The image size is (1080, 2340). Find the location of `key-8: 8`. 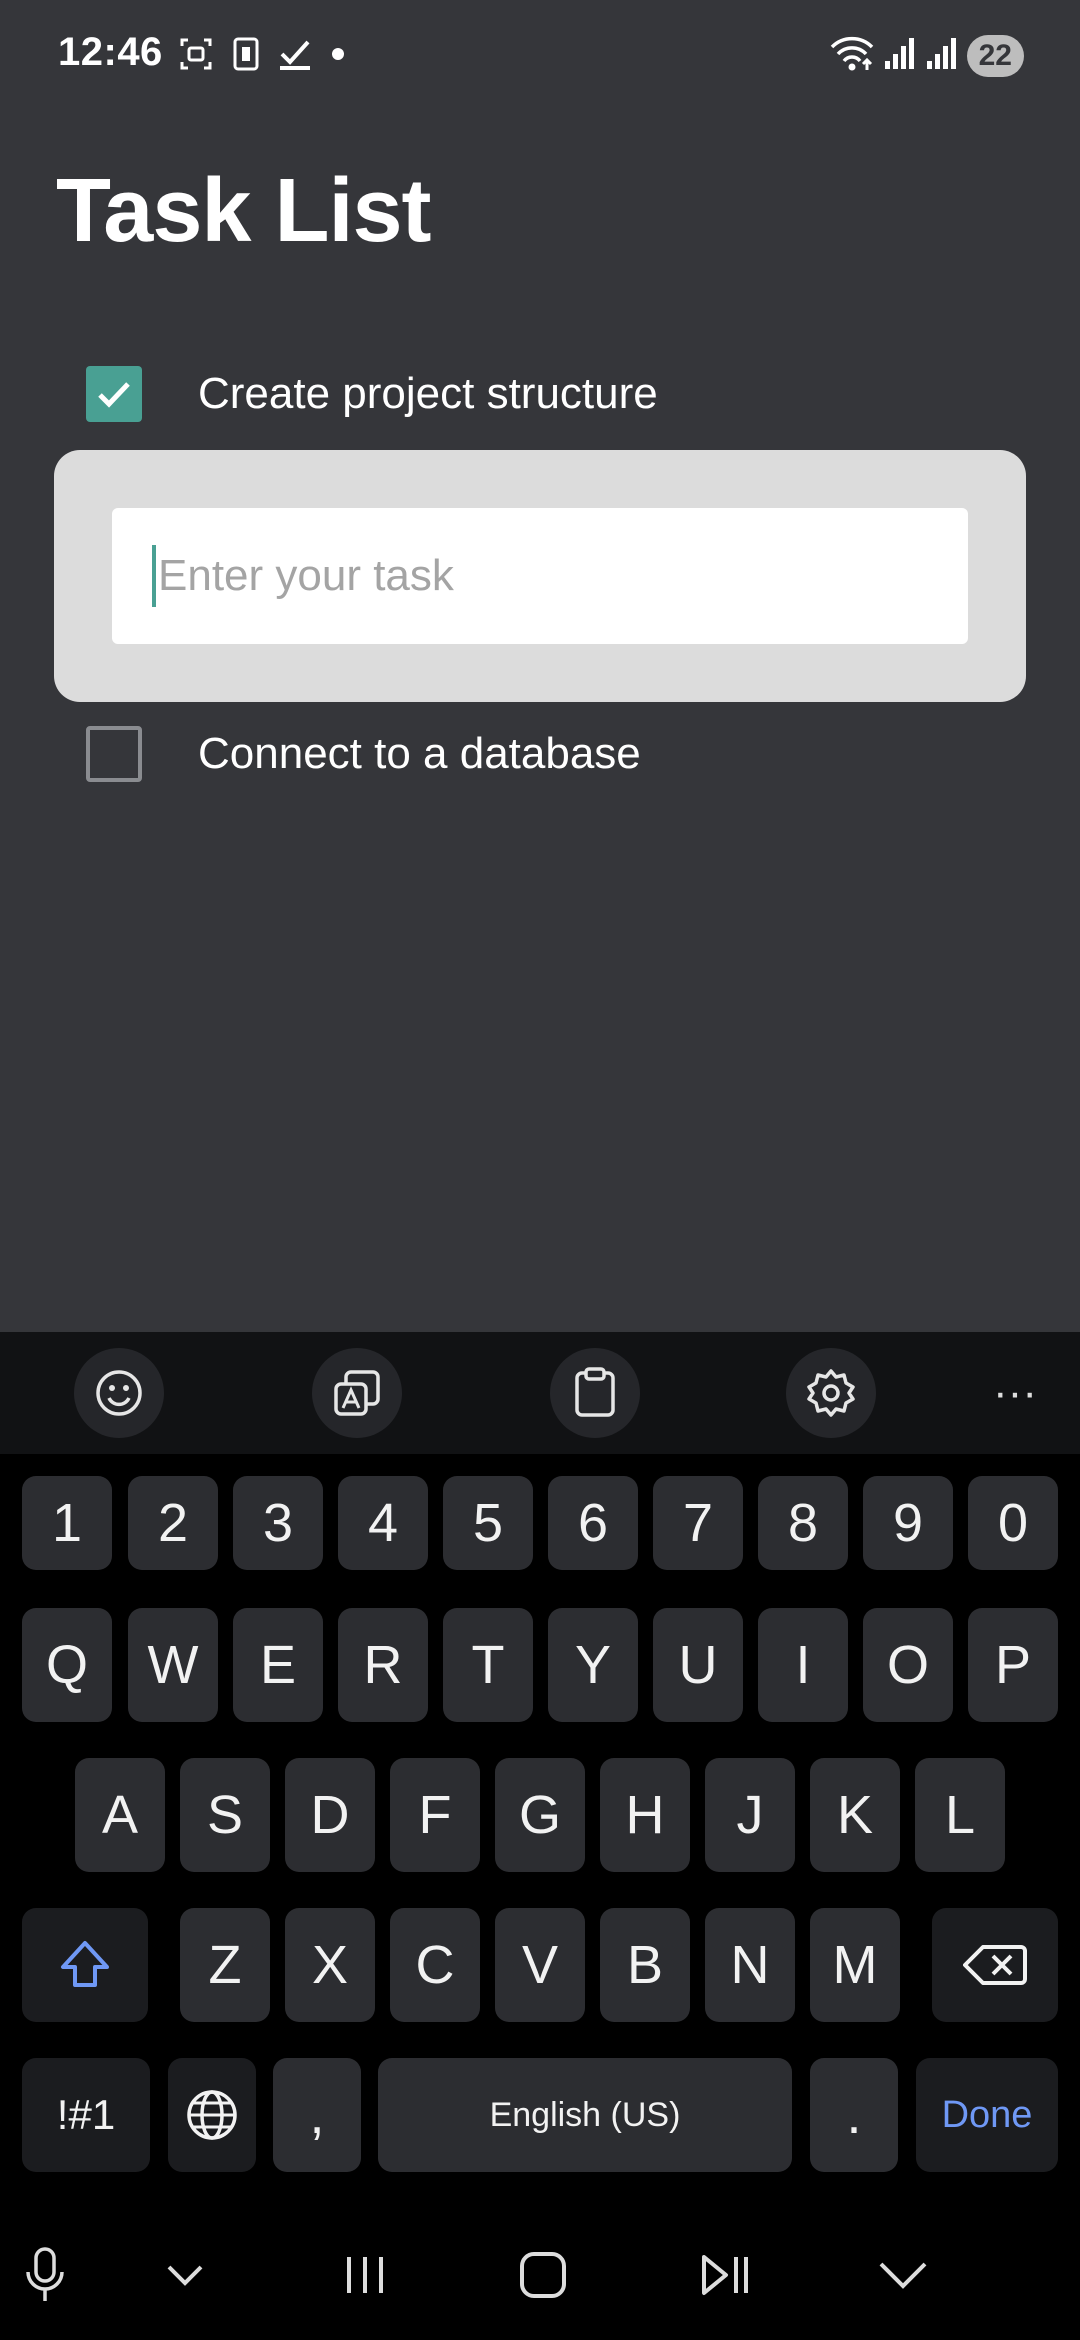

key-8: 8 is located at coordinates (803, 1523).